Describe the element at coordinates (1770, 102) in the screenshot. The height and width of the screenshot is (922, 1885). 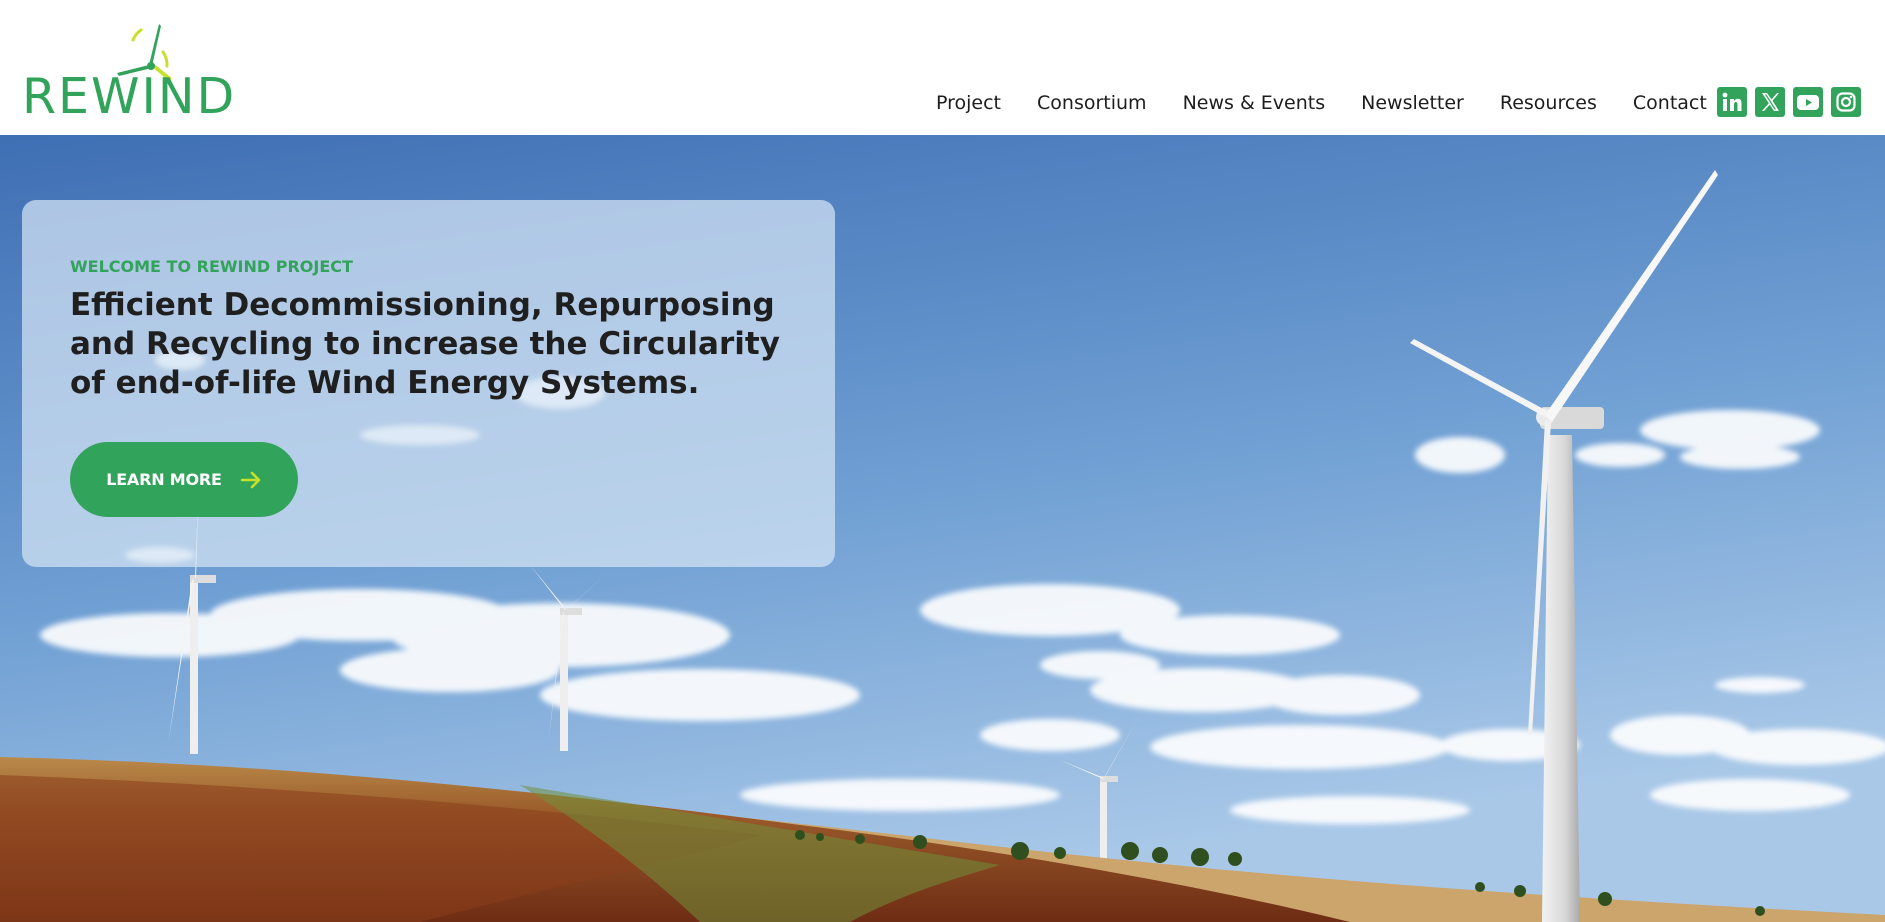
I see `x-twitter-icon` at that location.